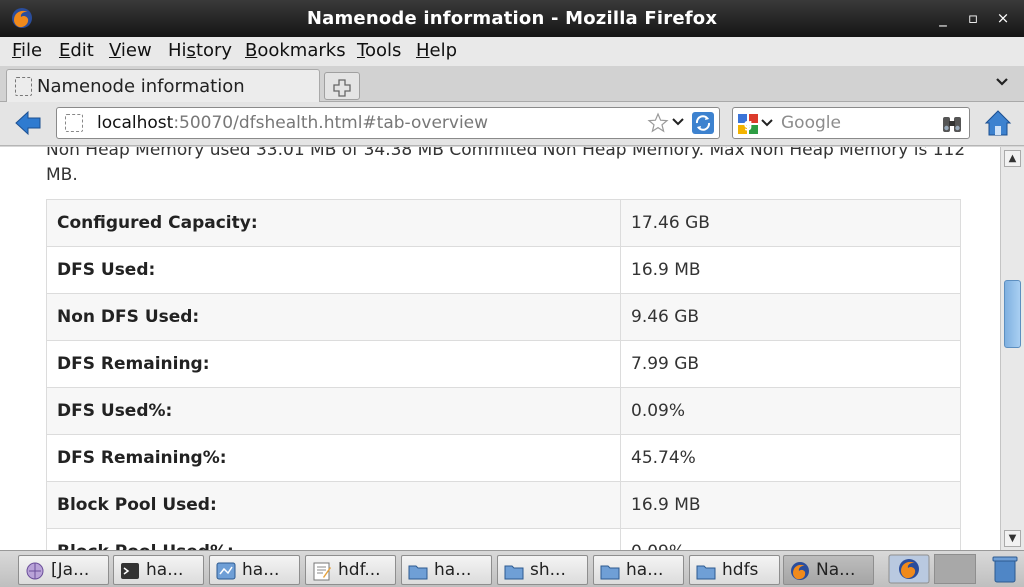 This screenshot has height=587, width=1024. What do you see at coordinates (1005, 569) in the screenshot?
I see `trash-icon` at bounding box center [1005, 569].